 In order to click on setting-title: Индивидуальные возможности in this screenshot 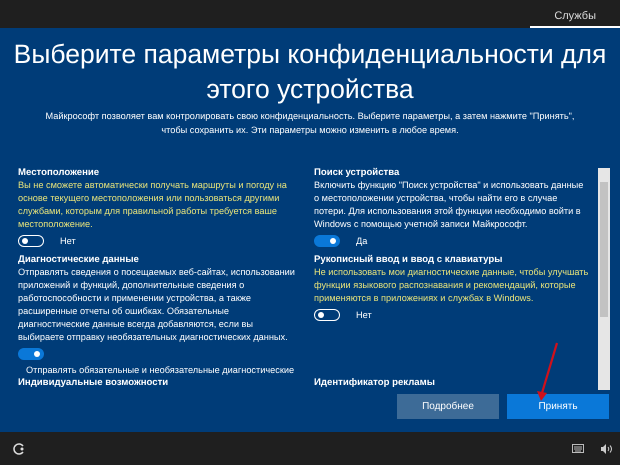, I will do `click(94, 382)`.